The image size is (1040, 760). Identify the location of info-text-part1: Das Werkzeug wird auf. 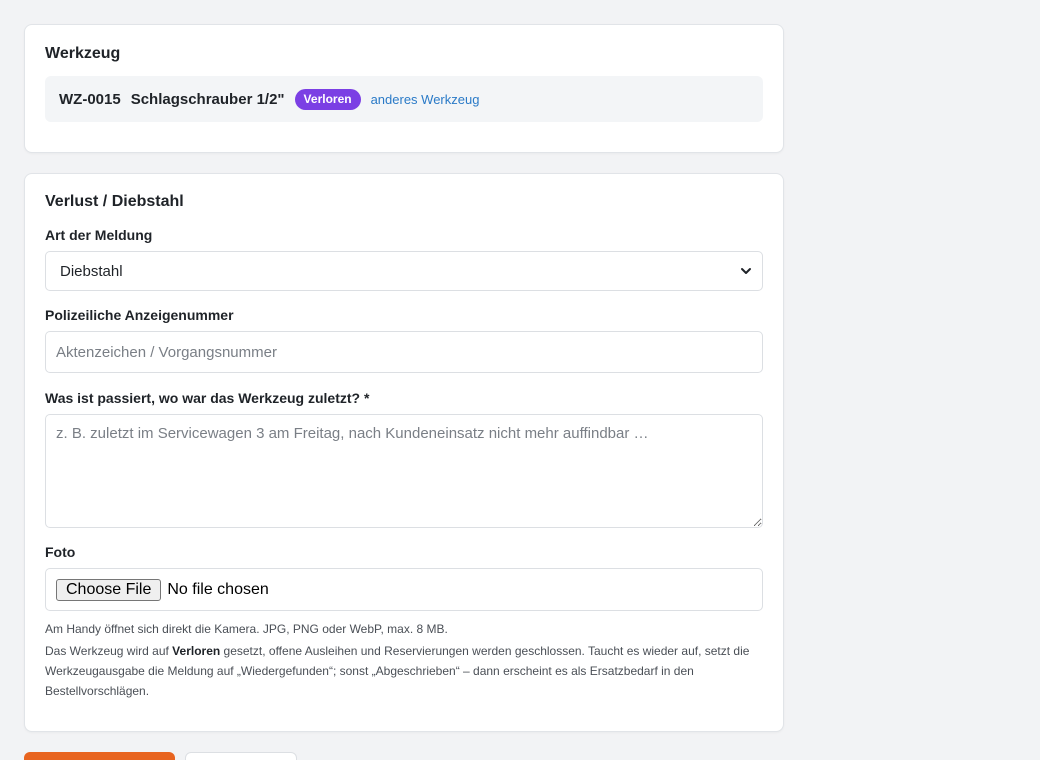
(109, 651).